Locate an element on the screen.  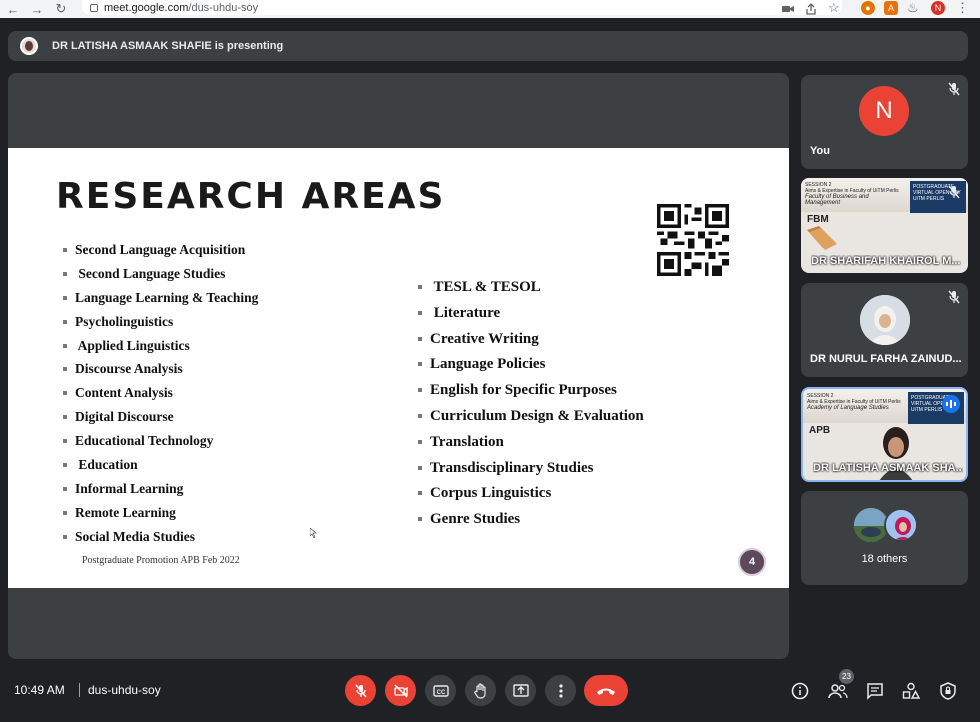
more-options-button is located at coordinates (560, 690).